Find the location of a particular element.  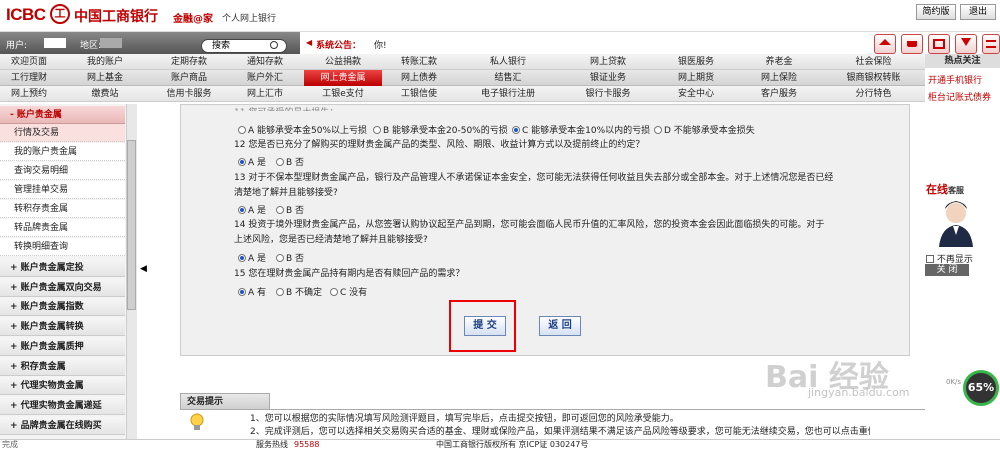

nav-item: 工行理财 is located at coordinates (29, 78).